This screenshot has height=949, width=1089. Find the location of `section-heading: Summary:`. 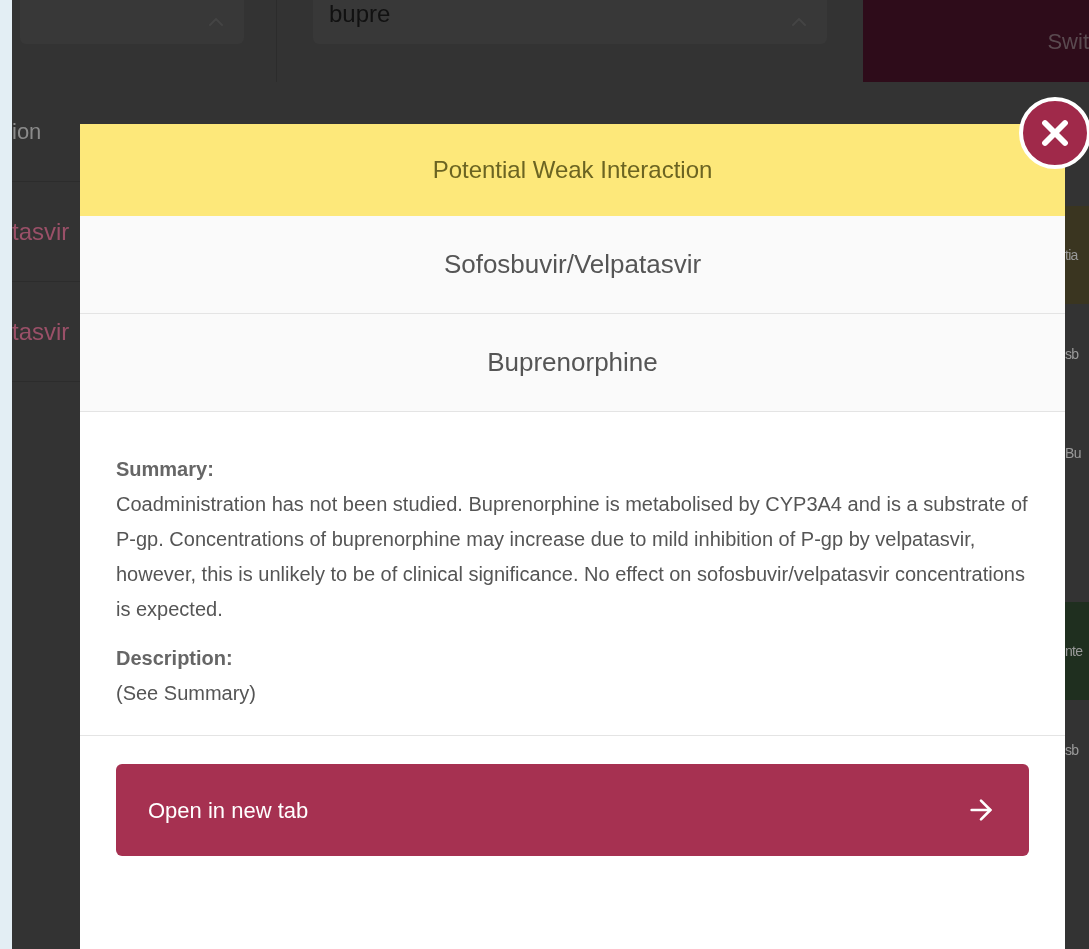

section-heading: Summary: is located at coordinates (165, 469).